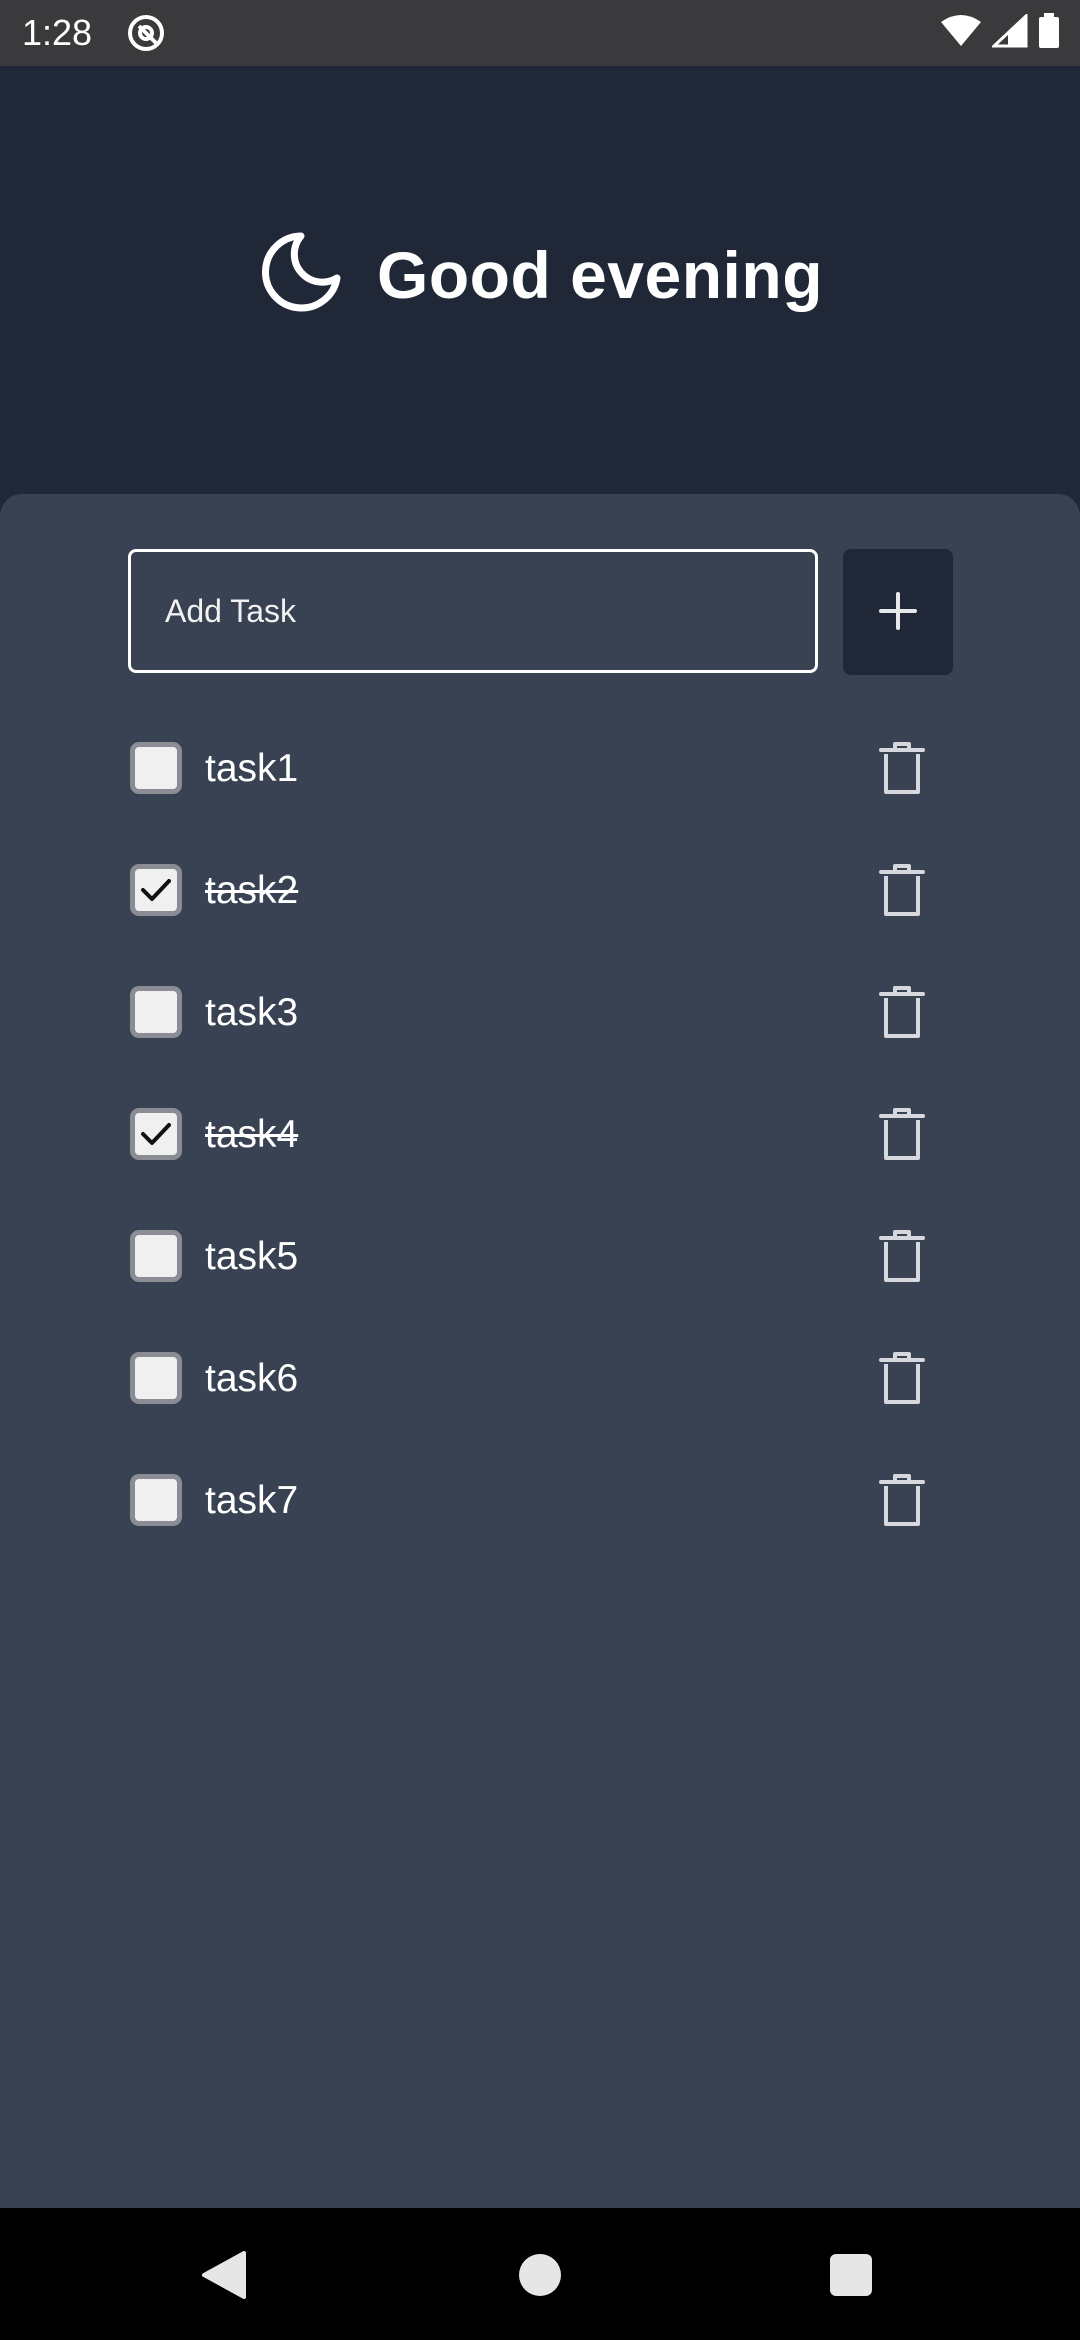  What do you see at coordinates (252, 1378) in the screenshot?
I see `task-label: task6` at bounding box center [252, 1378].